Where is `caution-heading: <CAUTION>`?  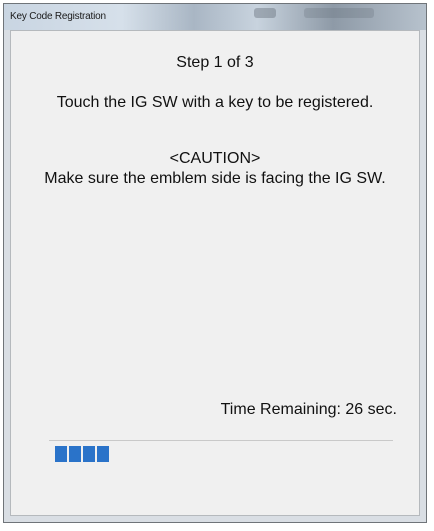 caution-heading: <CAUTION> is located at coordinates (215, 158).